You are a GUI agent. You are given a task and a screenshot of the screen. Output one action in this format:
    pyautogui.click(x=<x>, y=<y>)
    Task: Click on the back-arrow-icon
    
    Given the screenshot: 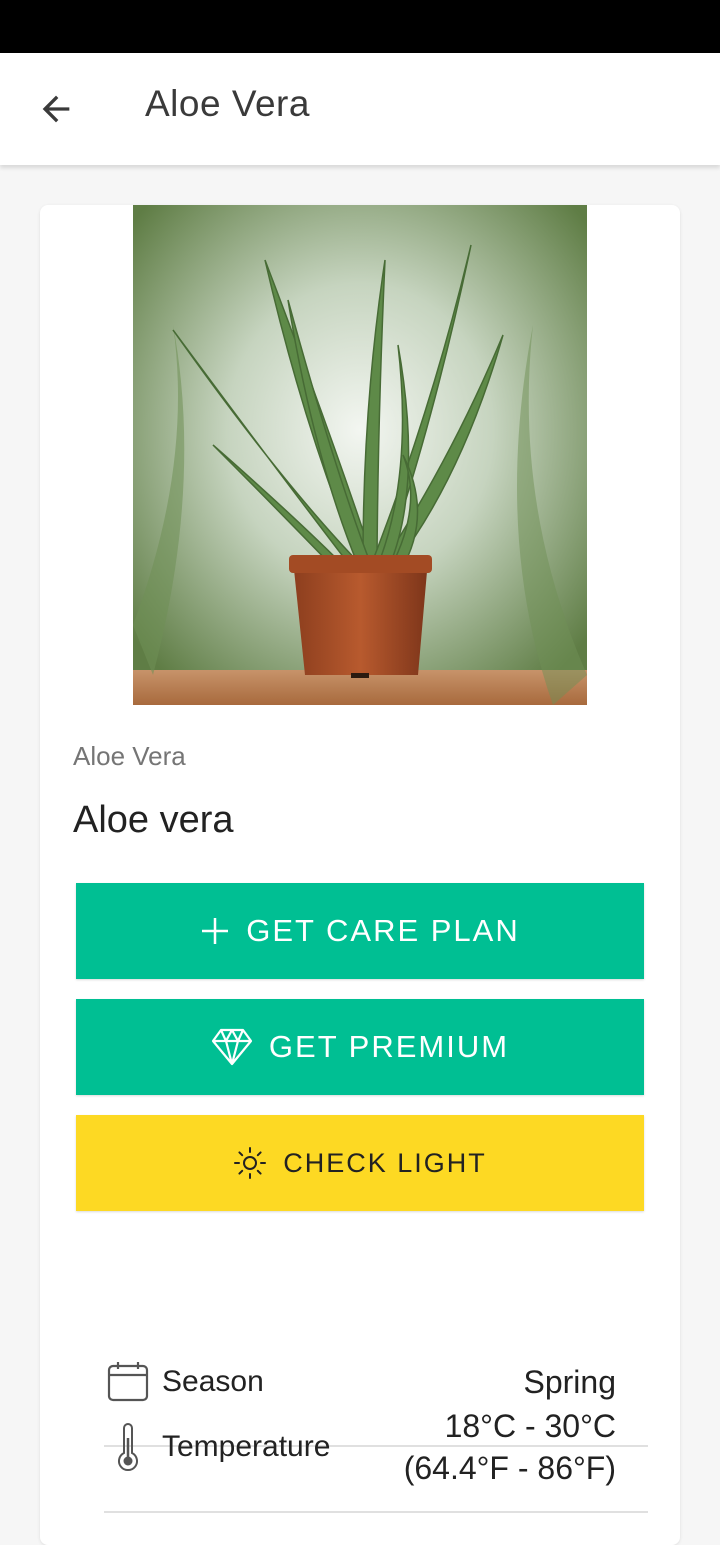 What is the action you would take?
    pyautogui.click(x=56, y=109)
    